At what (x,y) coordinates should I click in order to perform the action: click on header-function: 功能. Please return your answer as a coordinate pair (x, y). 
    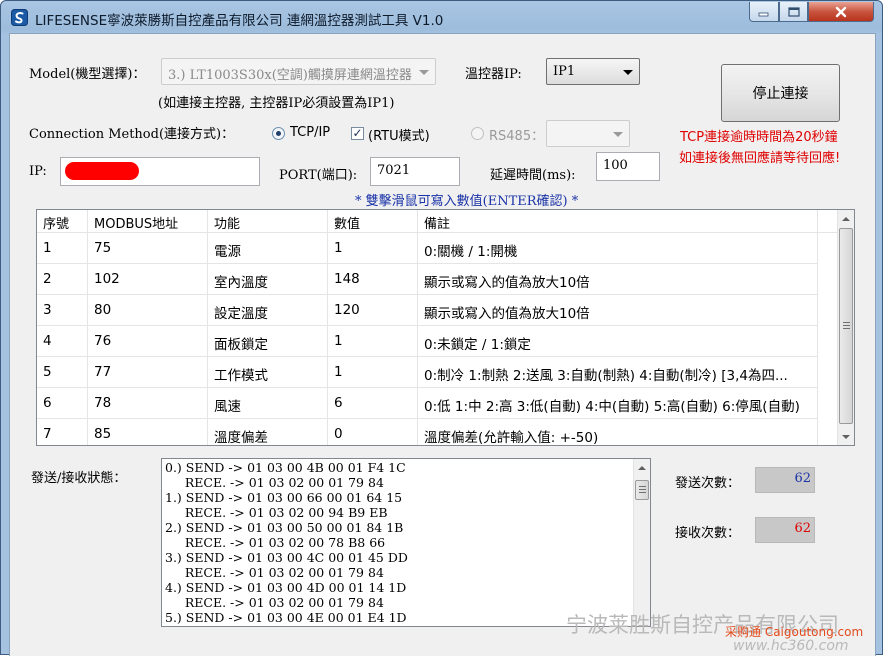
    Looking at the image, I should click on (268, 221).